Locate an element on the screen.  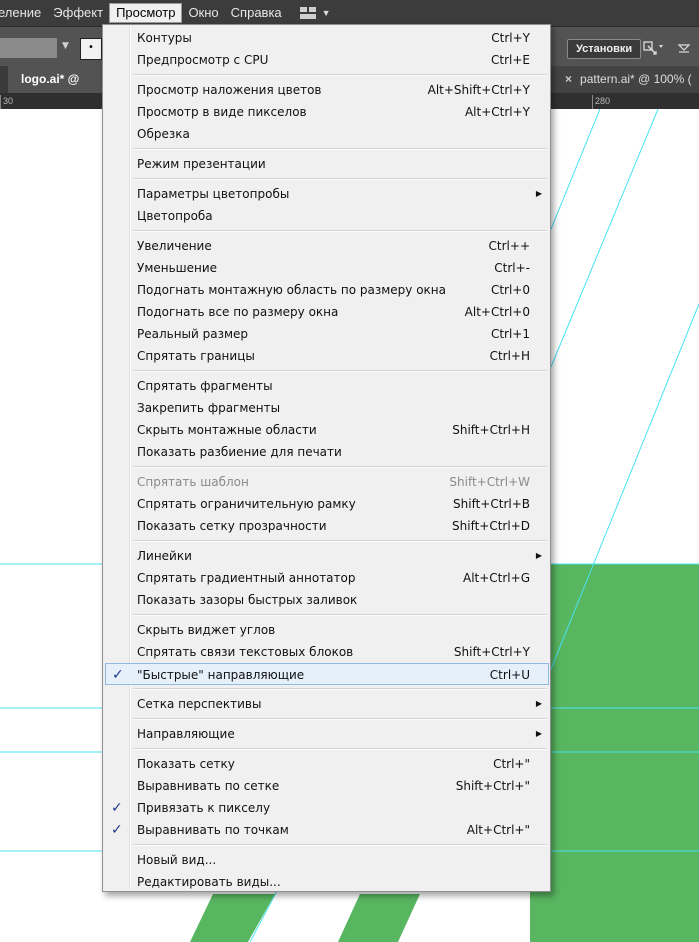
menu-item-label: Цветопроба is located at coordinates (175, 216).